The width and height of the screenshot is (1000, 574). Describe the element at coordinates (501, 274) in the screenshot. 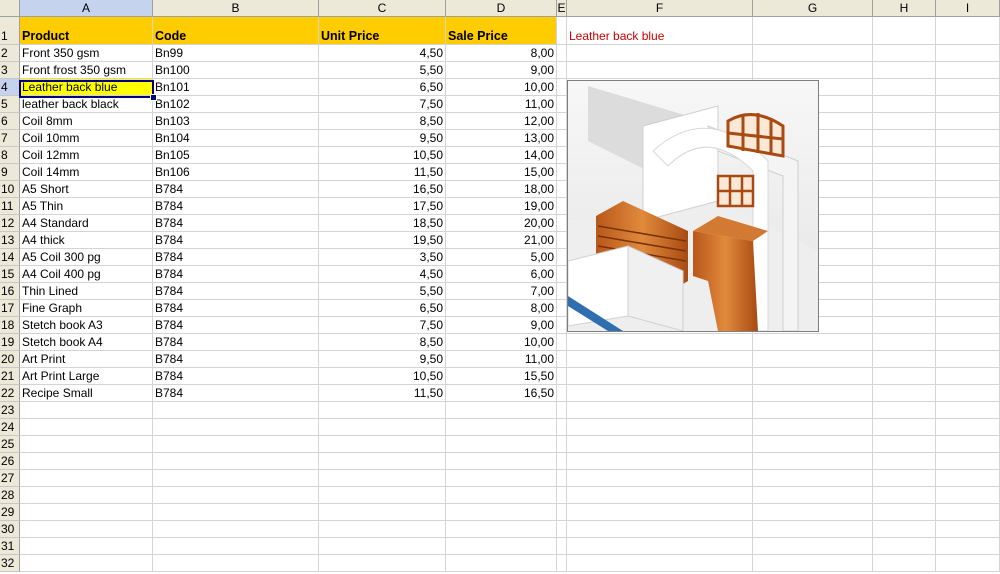

I see `sale-price-cell: 6,00` at that location.